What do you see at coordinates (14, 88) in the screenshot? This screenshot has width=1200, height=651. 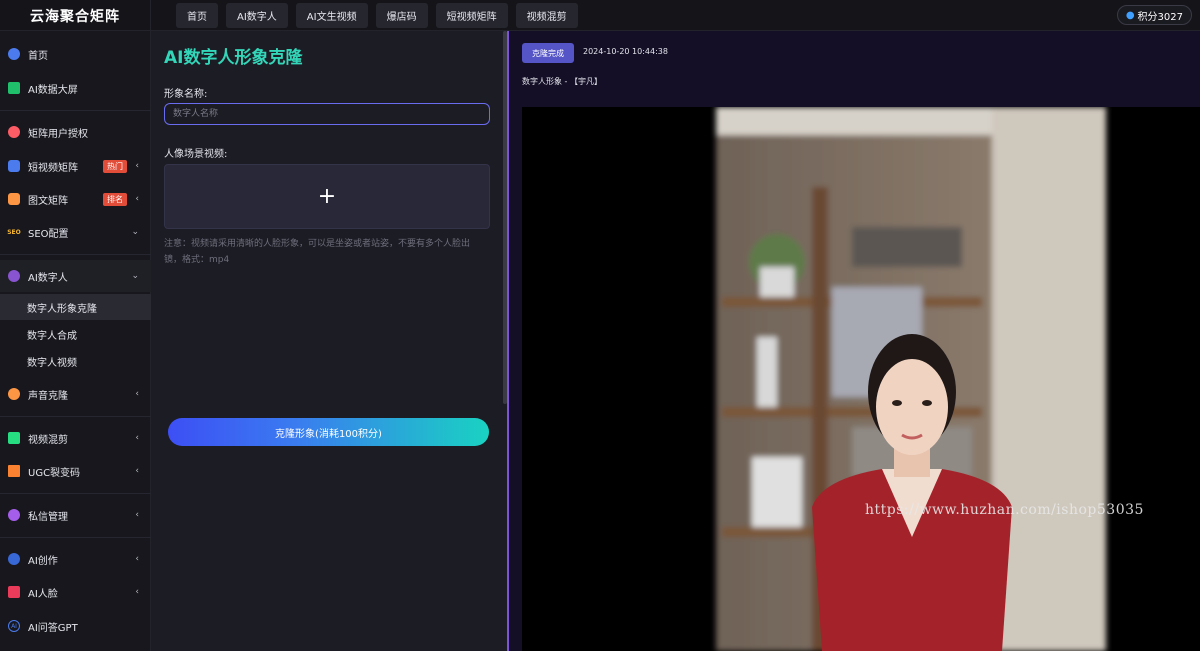 I see `line-chart-icon` at bounding box center [14, 88].